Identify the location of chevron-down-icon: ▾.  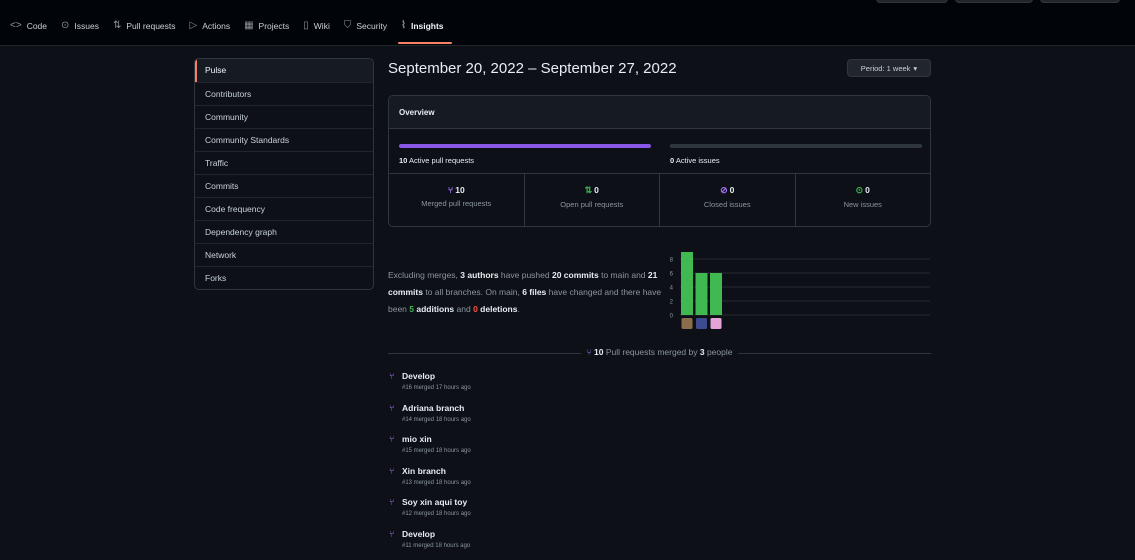
(915, 68).